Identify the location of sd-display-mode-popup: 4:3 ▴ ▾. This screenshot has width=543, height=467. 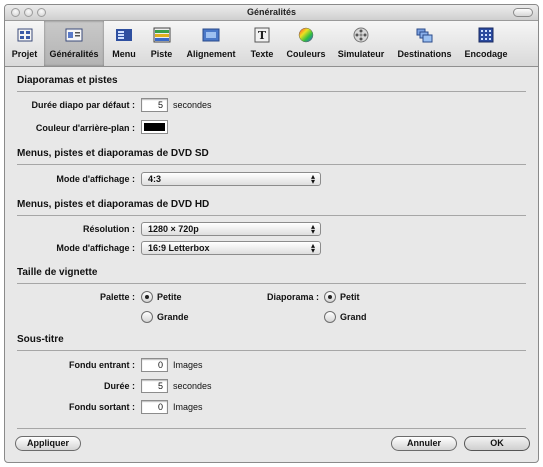
(231, 179).